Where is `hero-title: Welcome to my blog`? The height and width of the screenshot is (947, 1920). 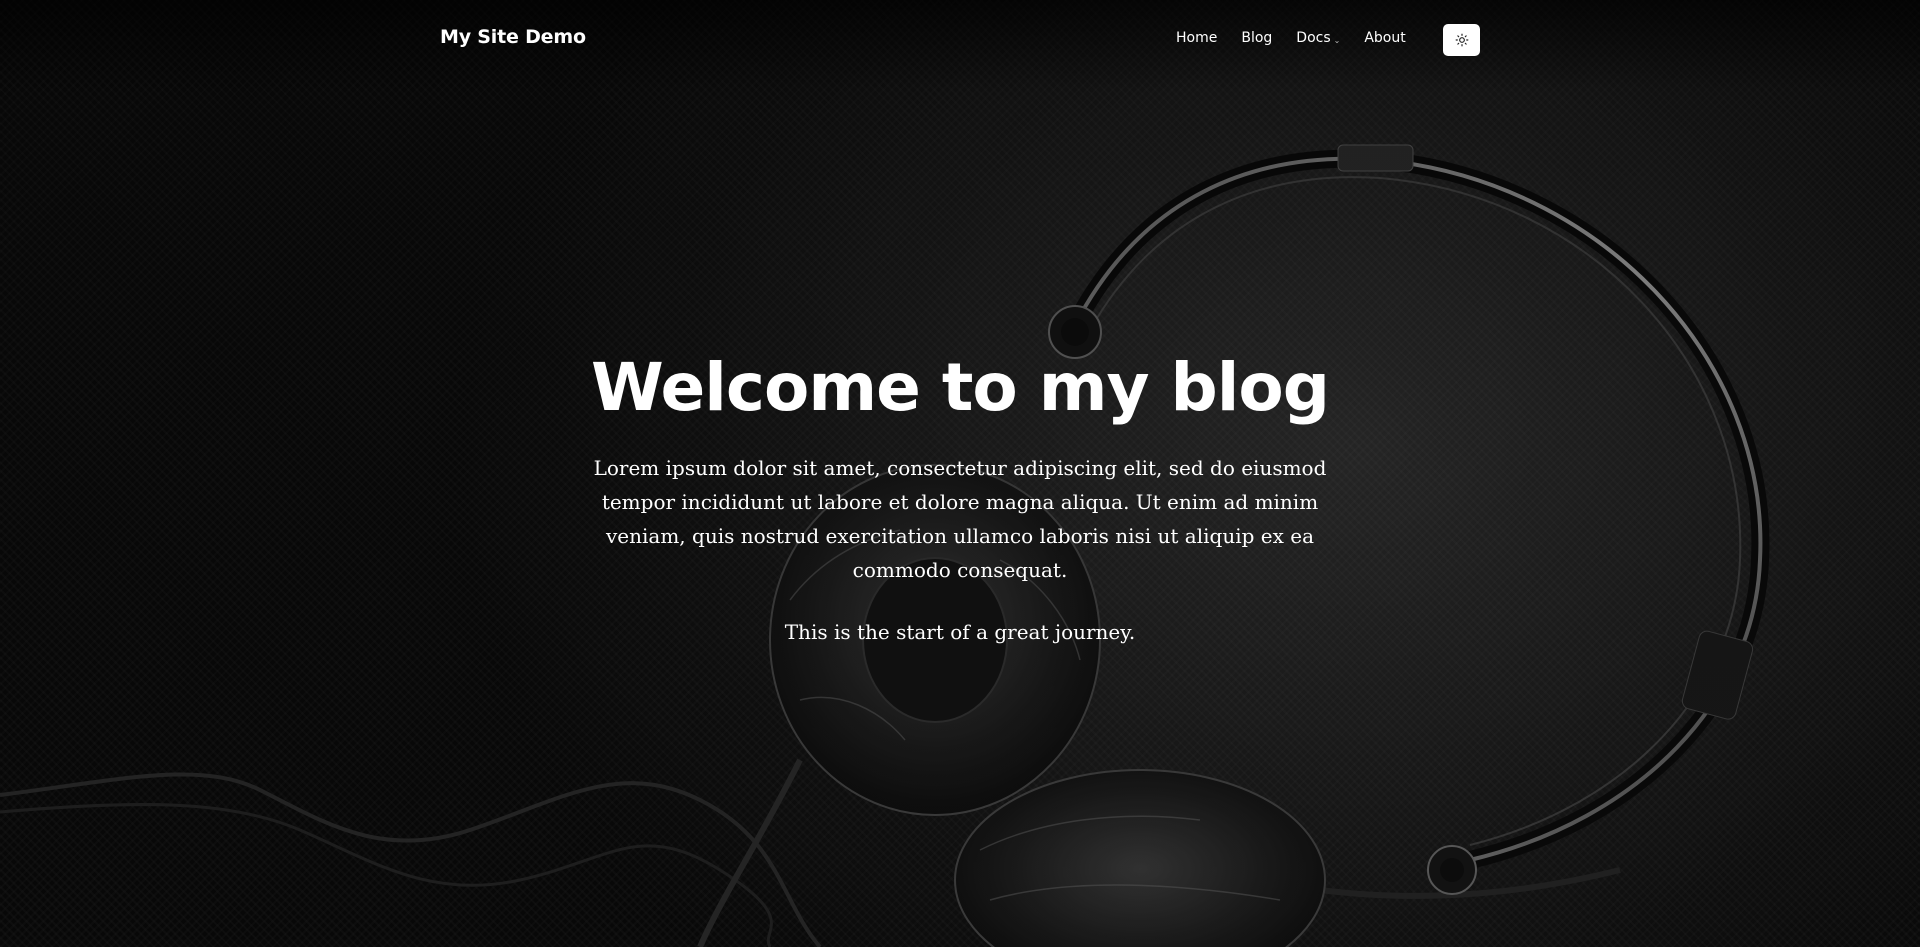
hero-title: Welcome to my blog is located at coordinates (960, 387).